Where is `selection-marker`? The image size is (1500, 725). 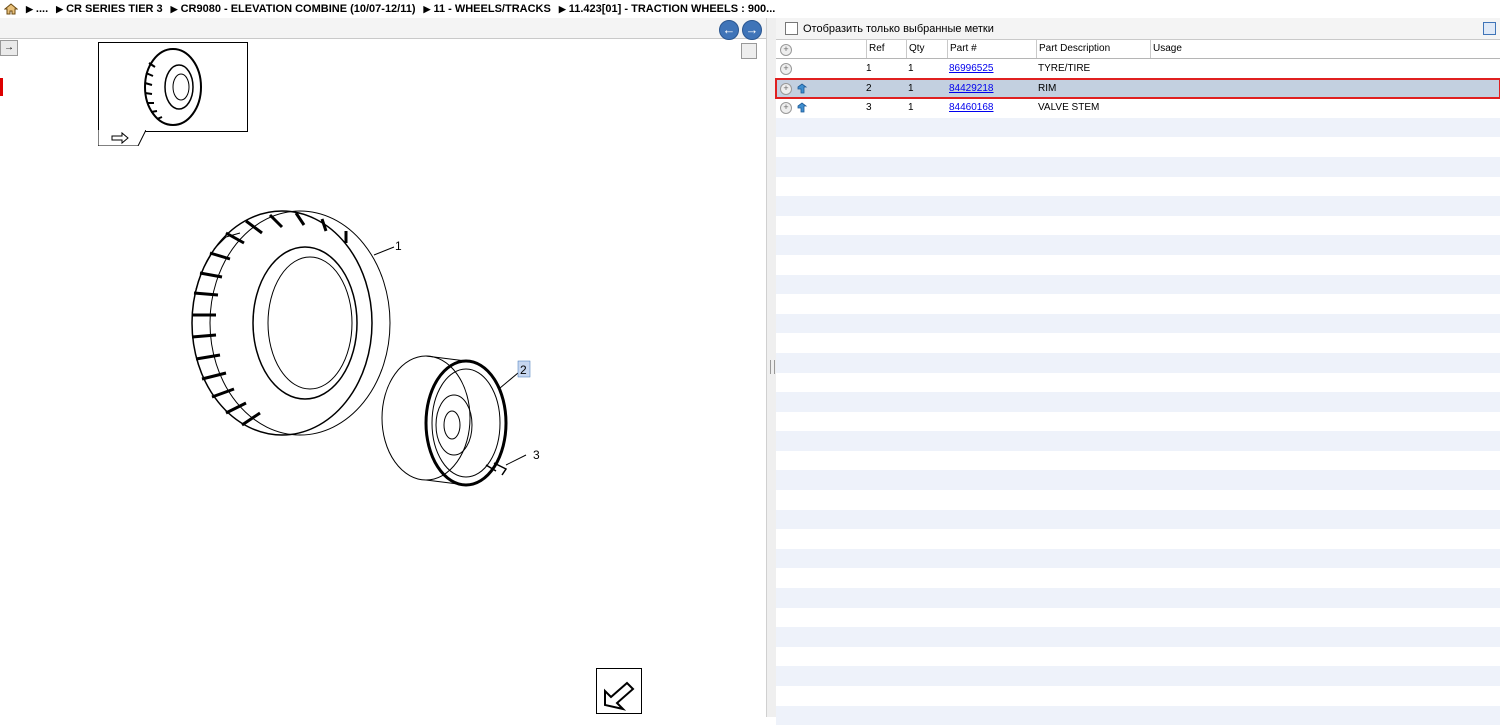 selection-marker is located at coordinates (1, 87).